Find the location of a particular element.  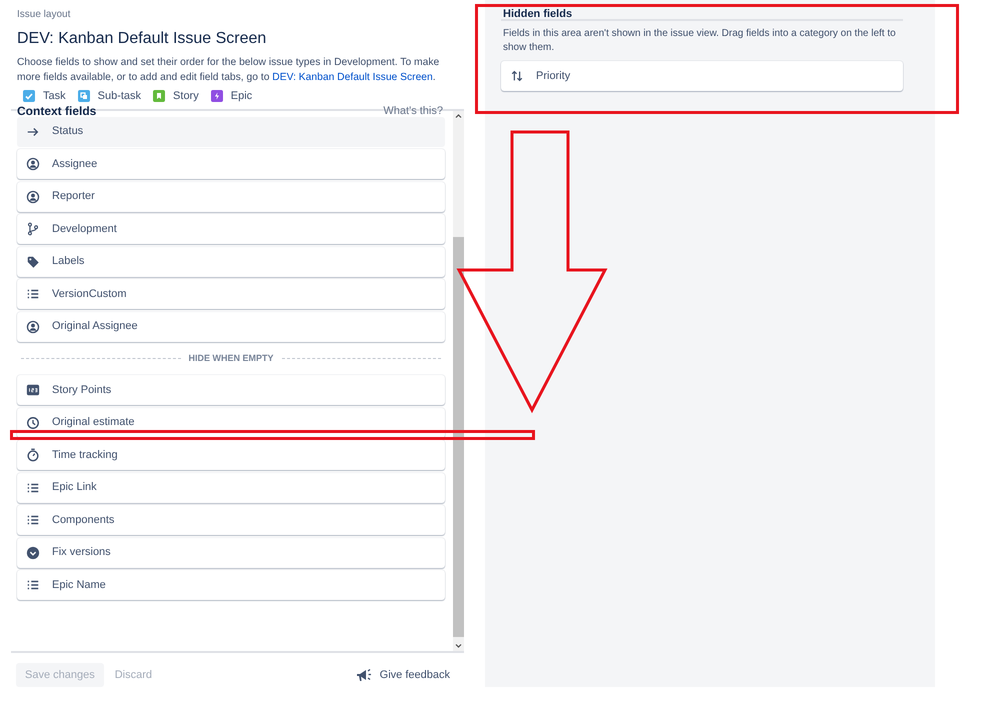

field-card: Labels is located at coordinates (231, 261).